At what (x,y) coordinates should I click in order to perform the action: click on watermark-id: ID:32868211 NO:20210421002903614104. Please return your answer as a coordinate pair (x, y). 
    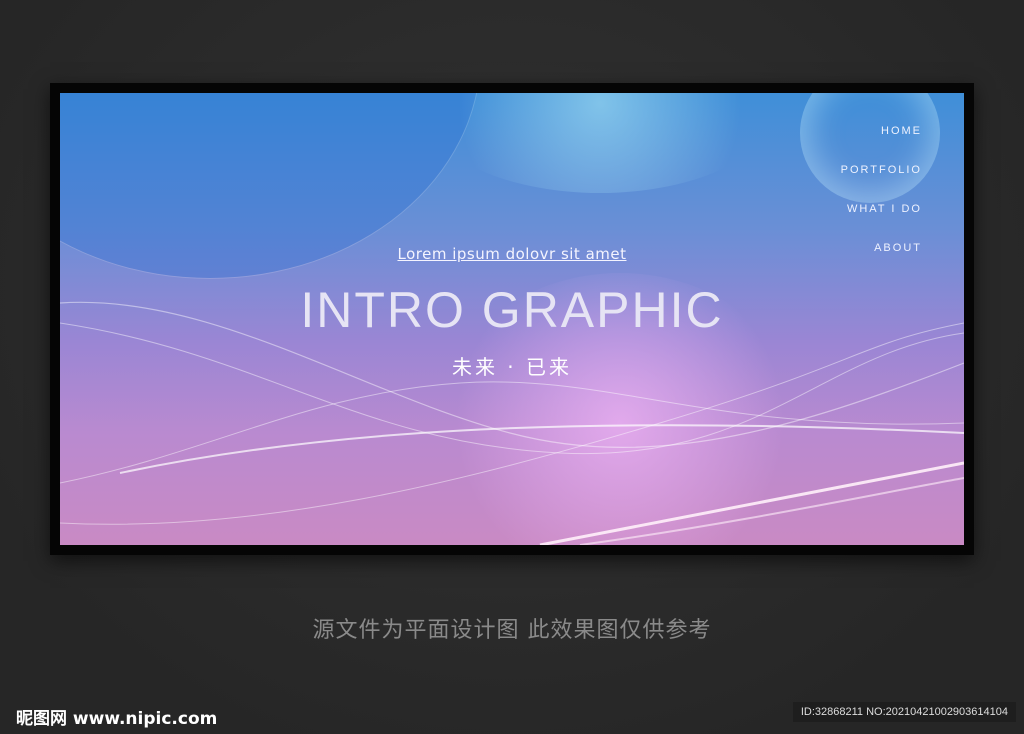
    Looking at the image, I should click on (904, 712).